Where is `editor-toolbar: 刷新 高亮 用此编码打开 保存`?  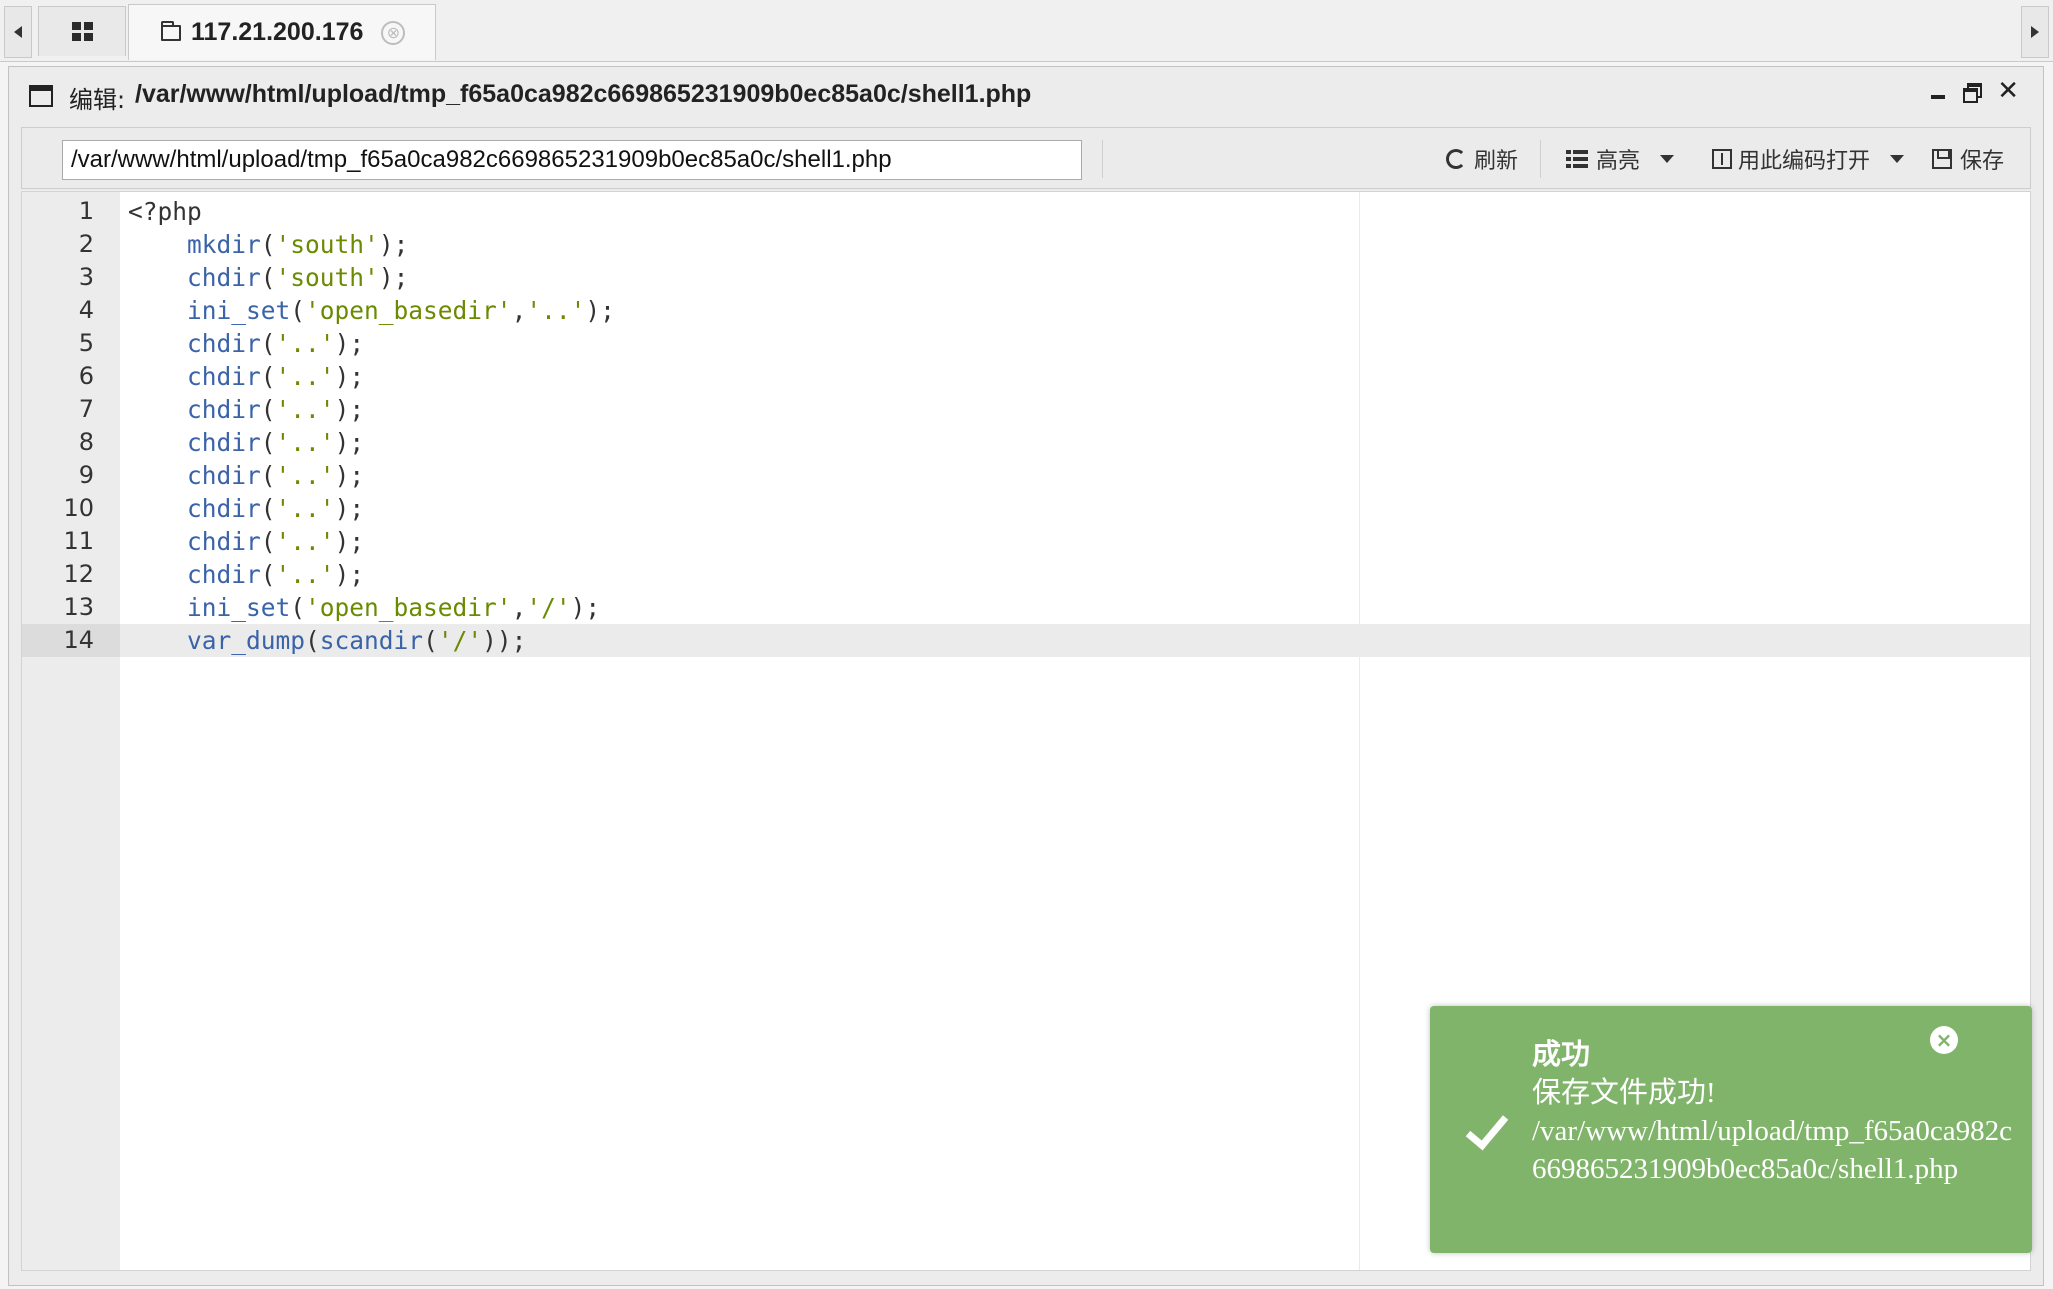 editor-toolbar: 刷新 高亮 用此编码打开 保存 is located at coordinates (1026, 158).